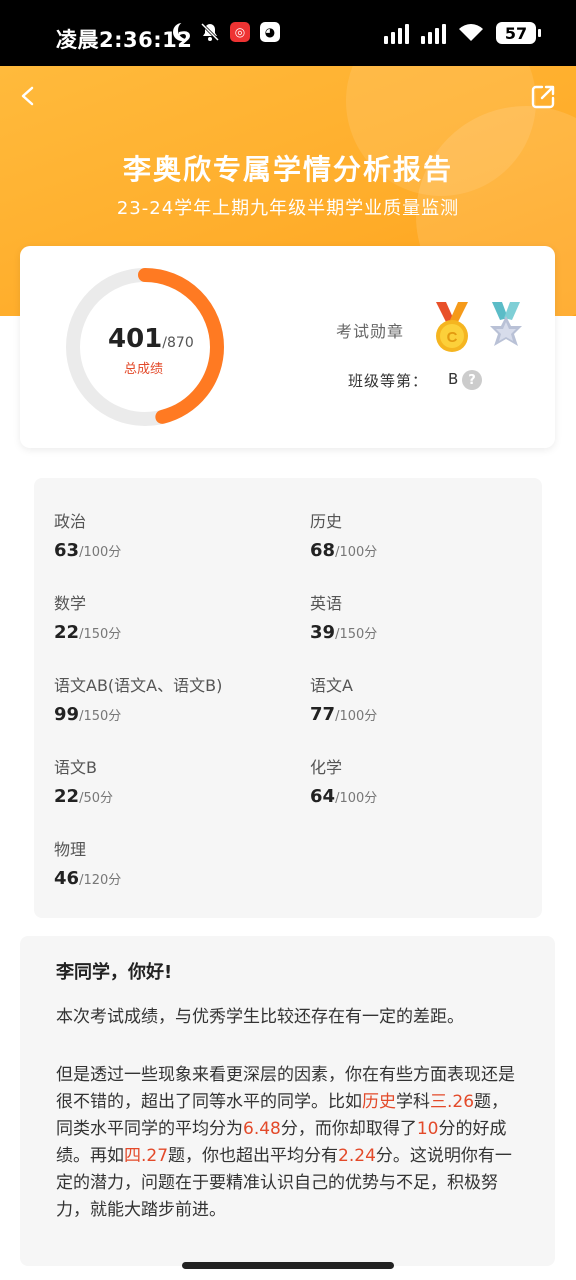  I want to click on share-icon, so click(543, 97).